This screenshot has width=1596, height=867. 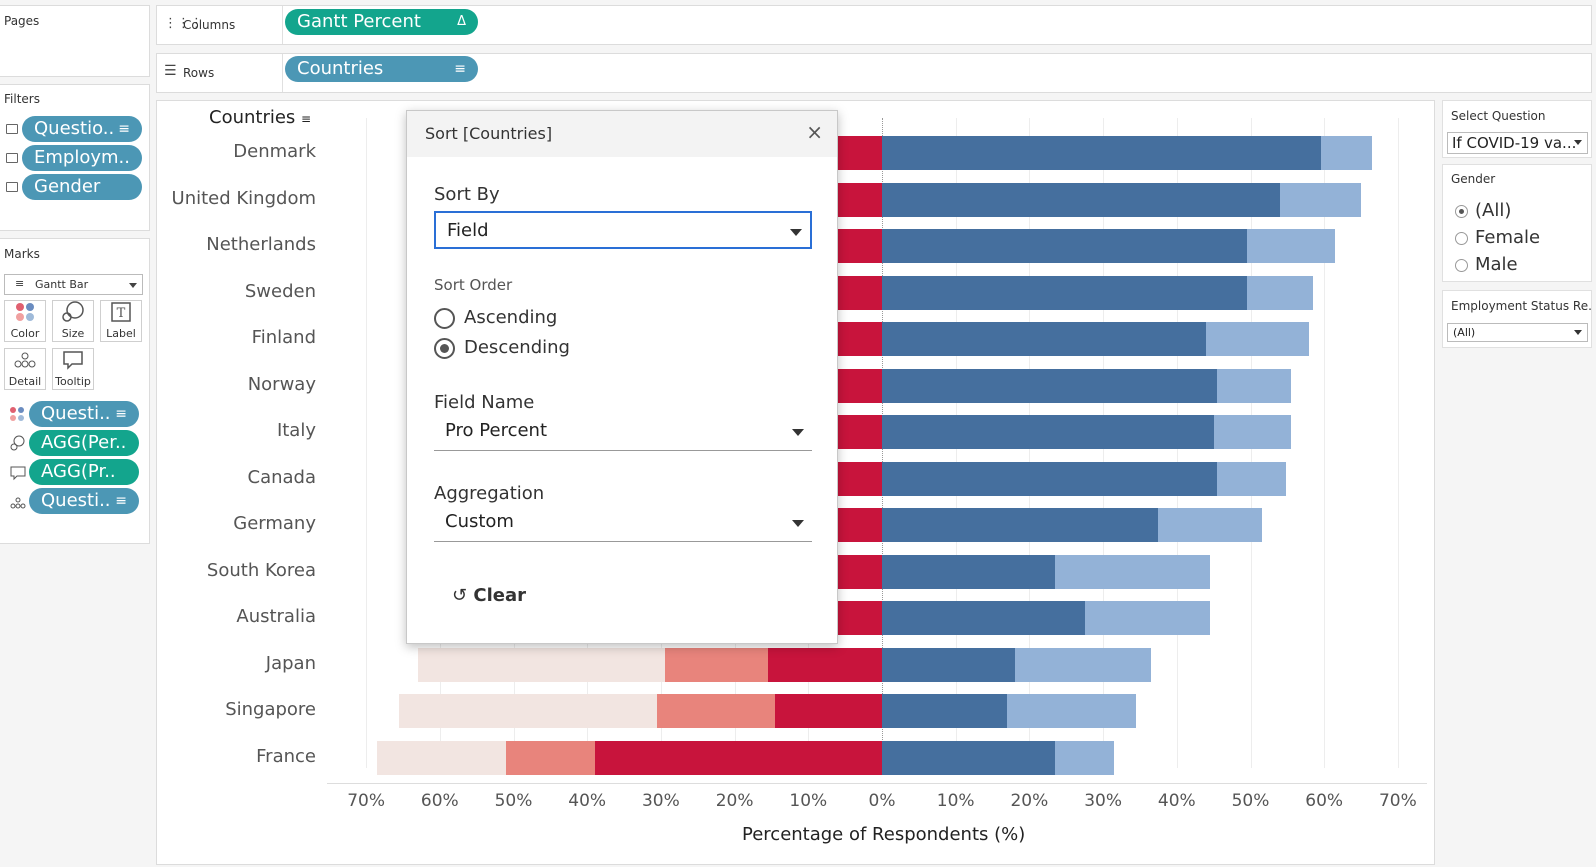 I want to click on size-button: Size, so click(x=73, y=321).